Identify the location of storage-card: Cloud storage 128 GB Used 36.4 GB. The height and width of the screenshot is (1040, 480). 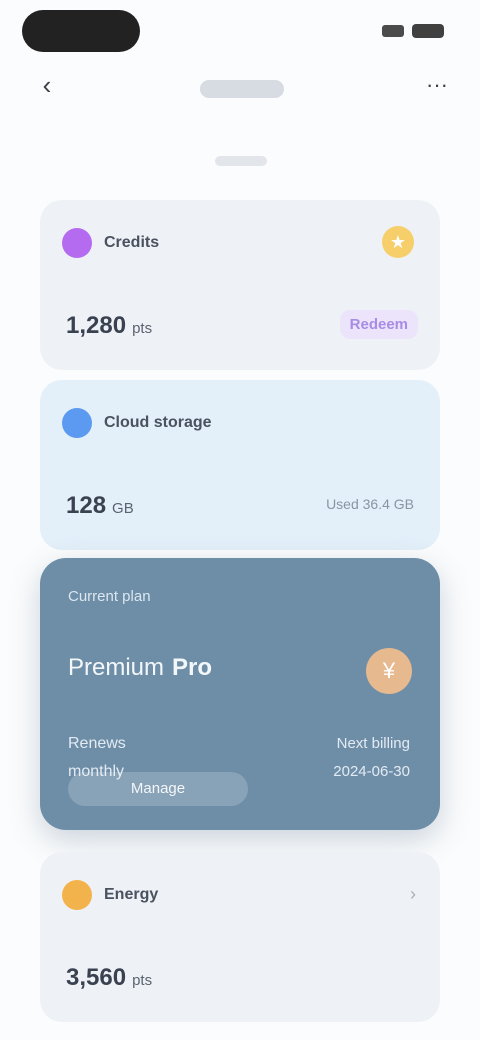
(240, 465).